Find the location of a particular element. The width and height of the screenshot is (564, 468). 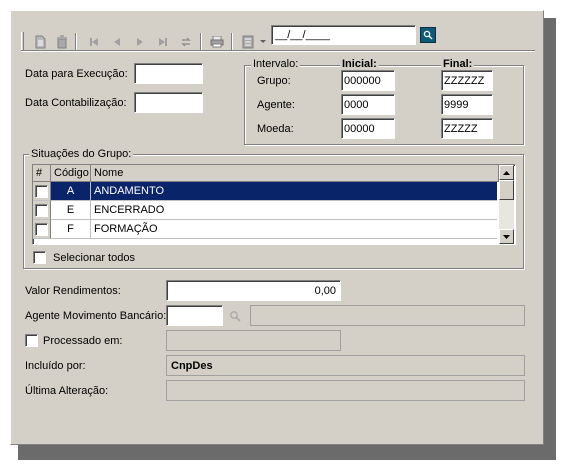

last-icon is located at coordinates (162, 41).